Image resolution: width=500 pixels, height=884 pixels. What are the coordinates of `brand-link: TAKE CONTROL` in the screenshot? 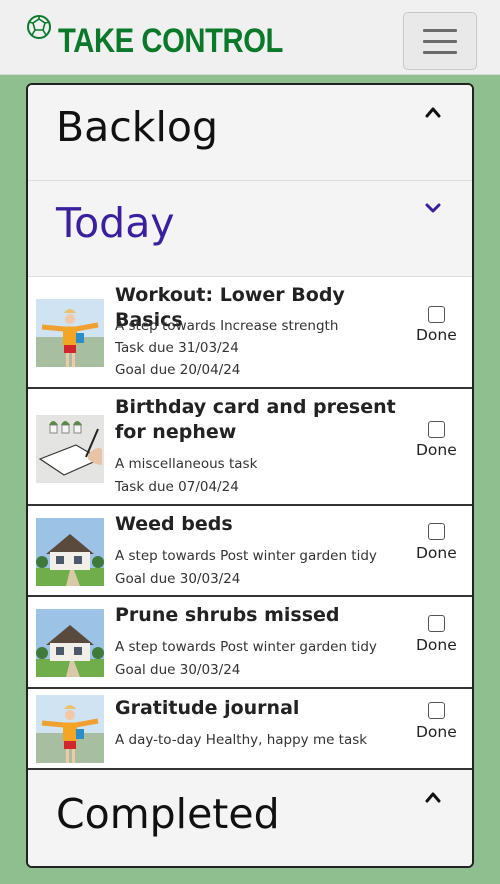 It's located at (173, 36).